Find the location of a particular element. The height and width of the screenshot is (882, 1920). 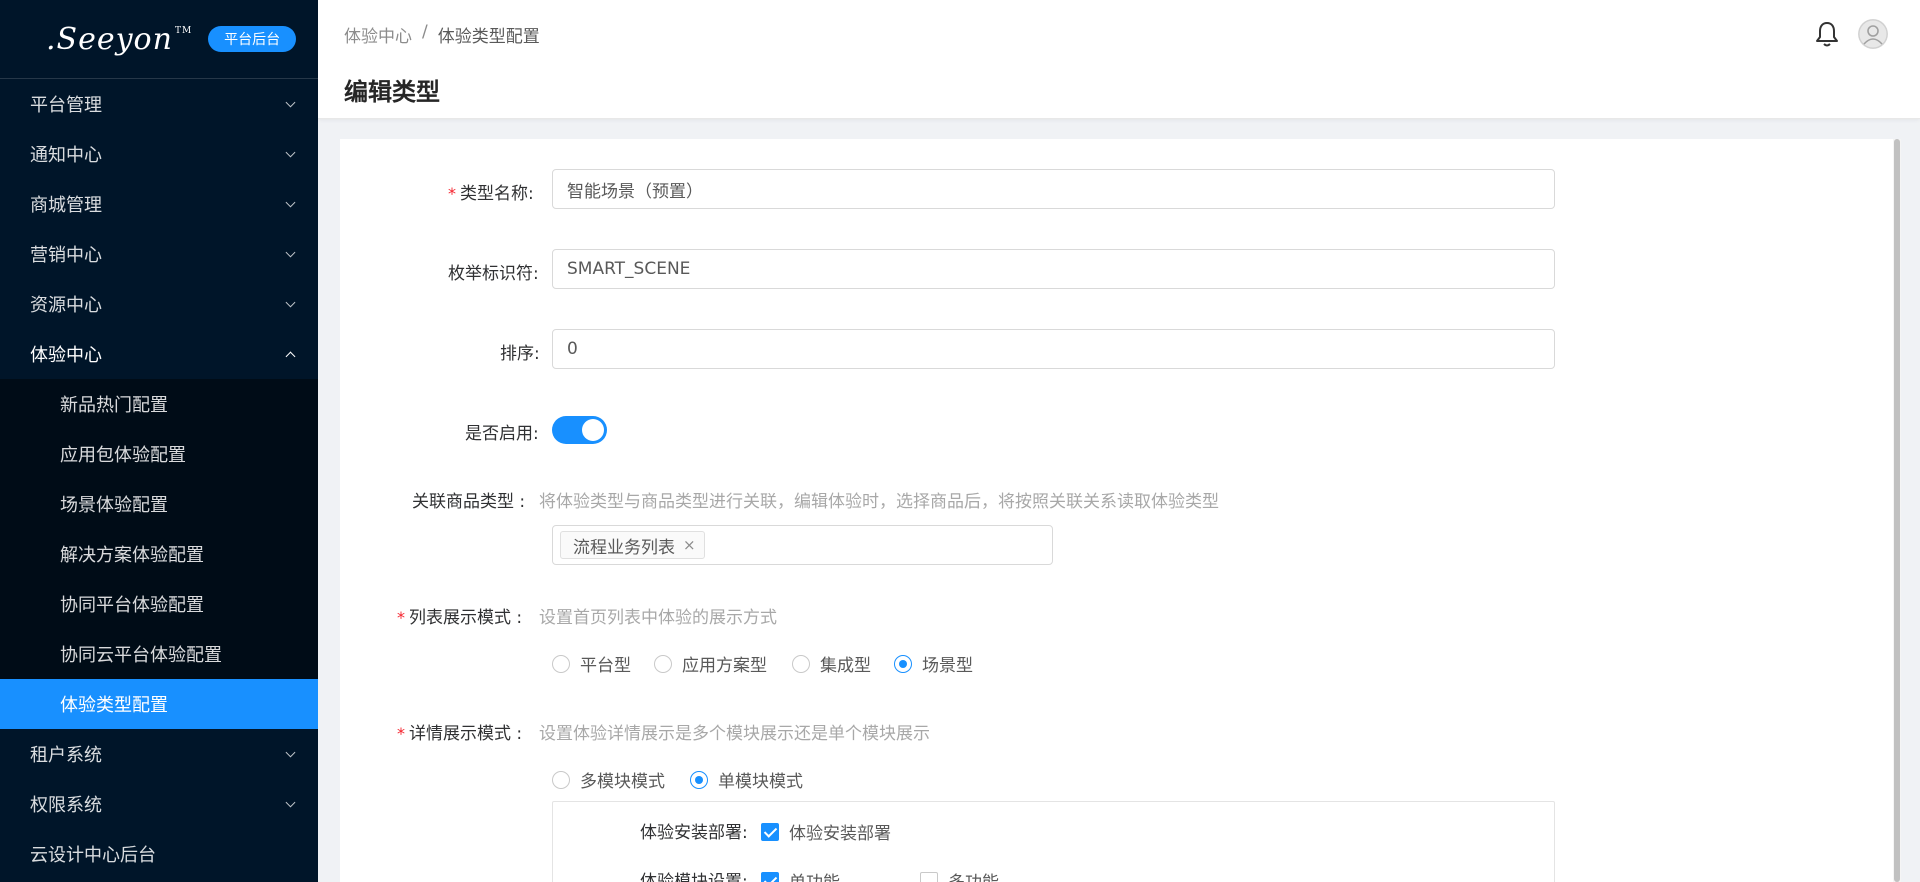

sidebar-item-experience-center: 体验中心 is located at coordinates (159, 354).